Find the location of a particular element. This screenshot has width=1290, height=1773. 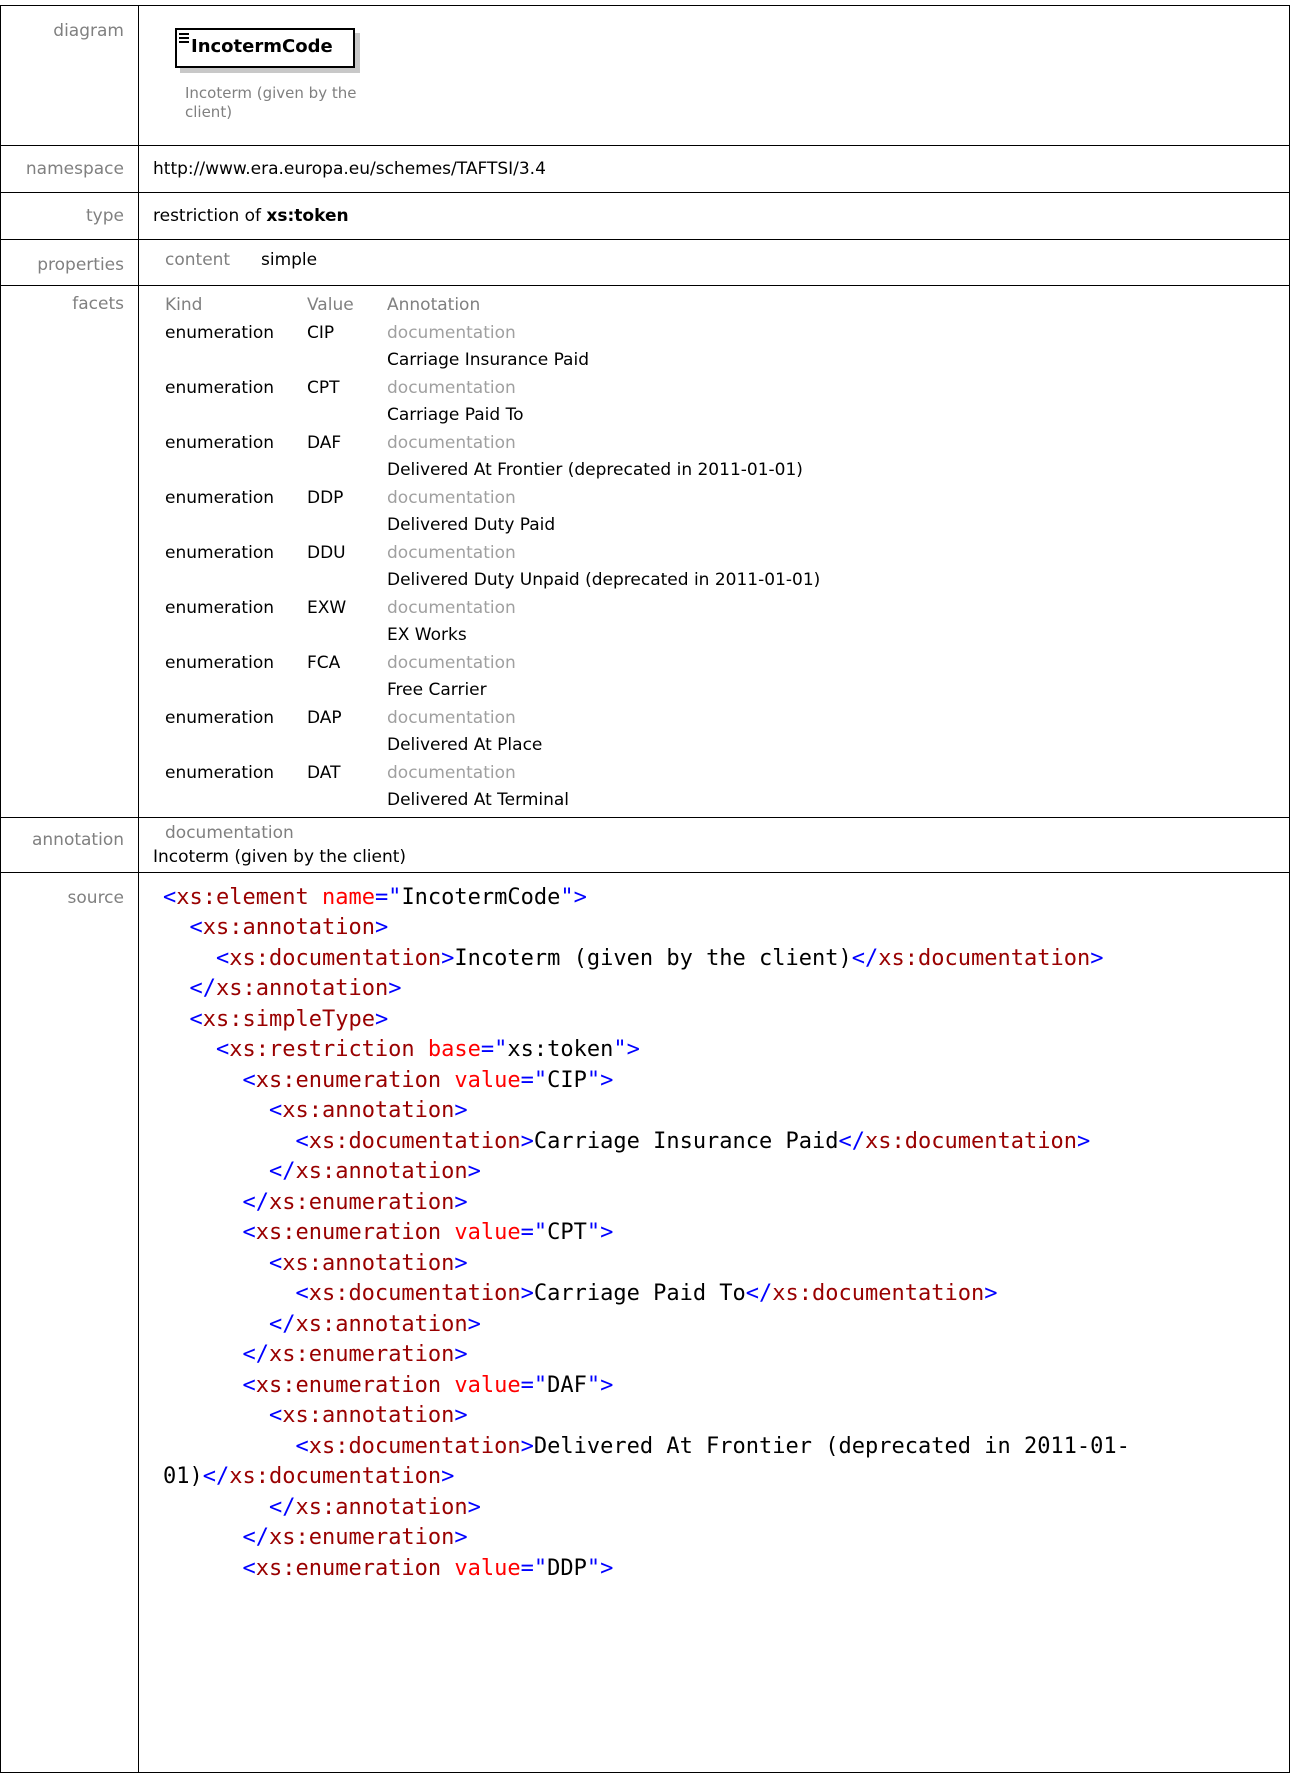

type-prefix: restriction of is located at coordinates (207, 216).